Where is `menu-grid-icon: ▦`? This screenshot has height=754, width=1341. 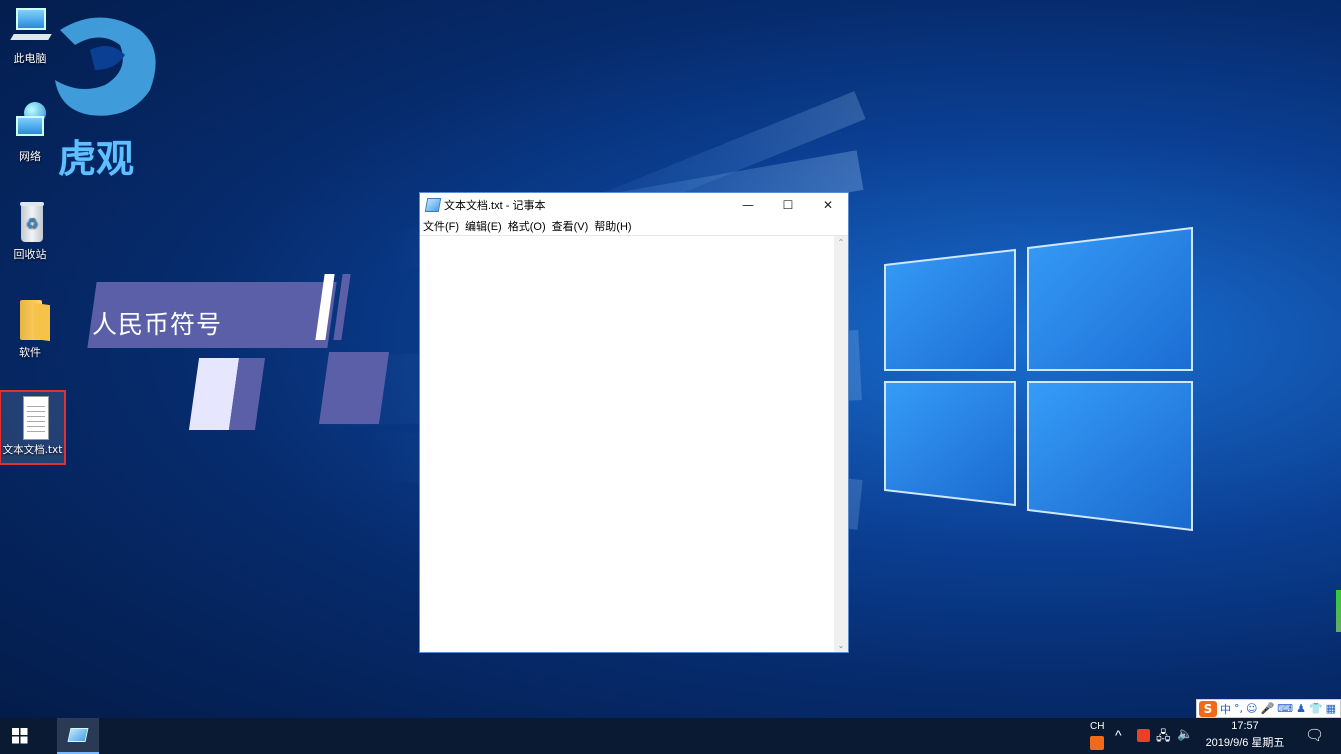 menu-grid-icon: ▦ is located at coordinates (1331, 708).